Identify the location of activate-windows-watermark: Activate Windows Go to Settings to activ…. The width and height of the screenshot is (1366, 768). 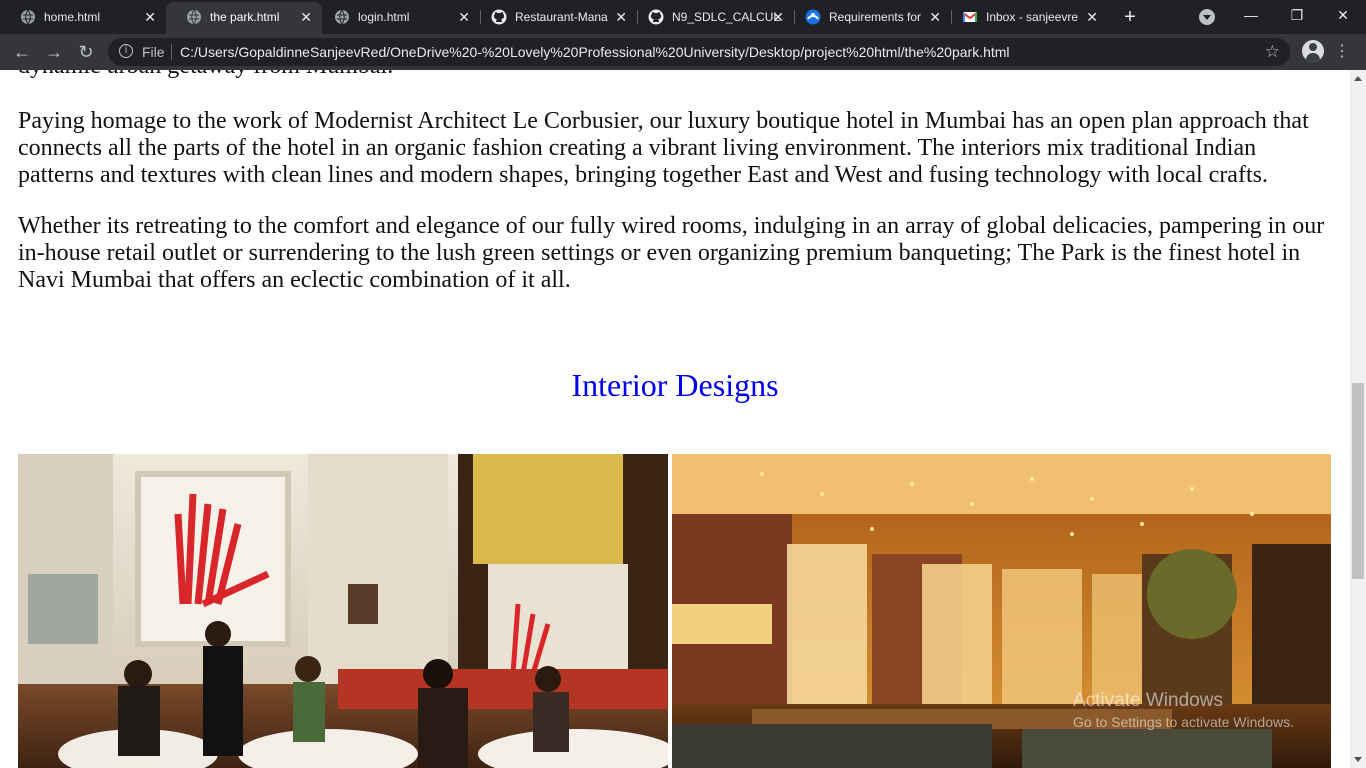
(1183, 710).